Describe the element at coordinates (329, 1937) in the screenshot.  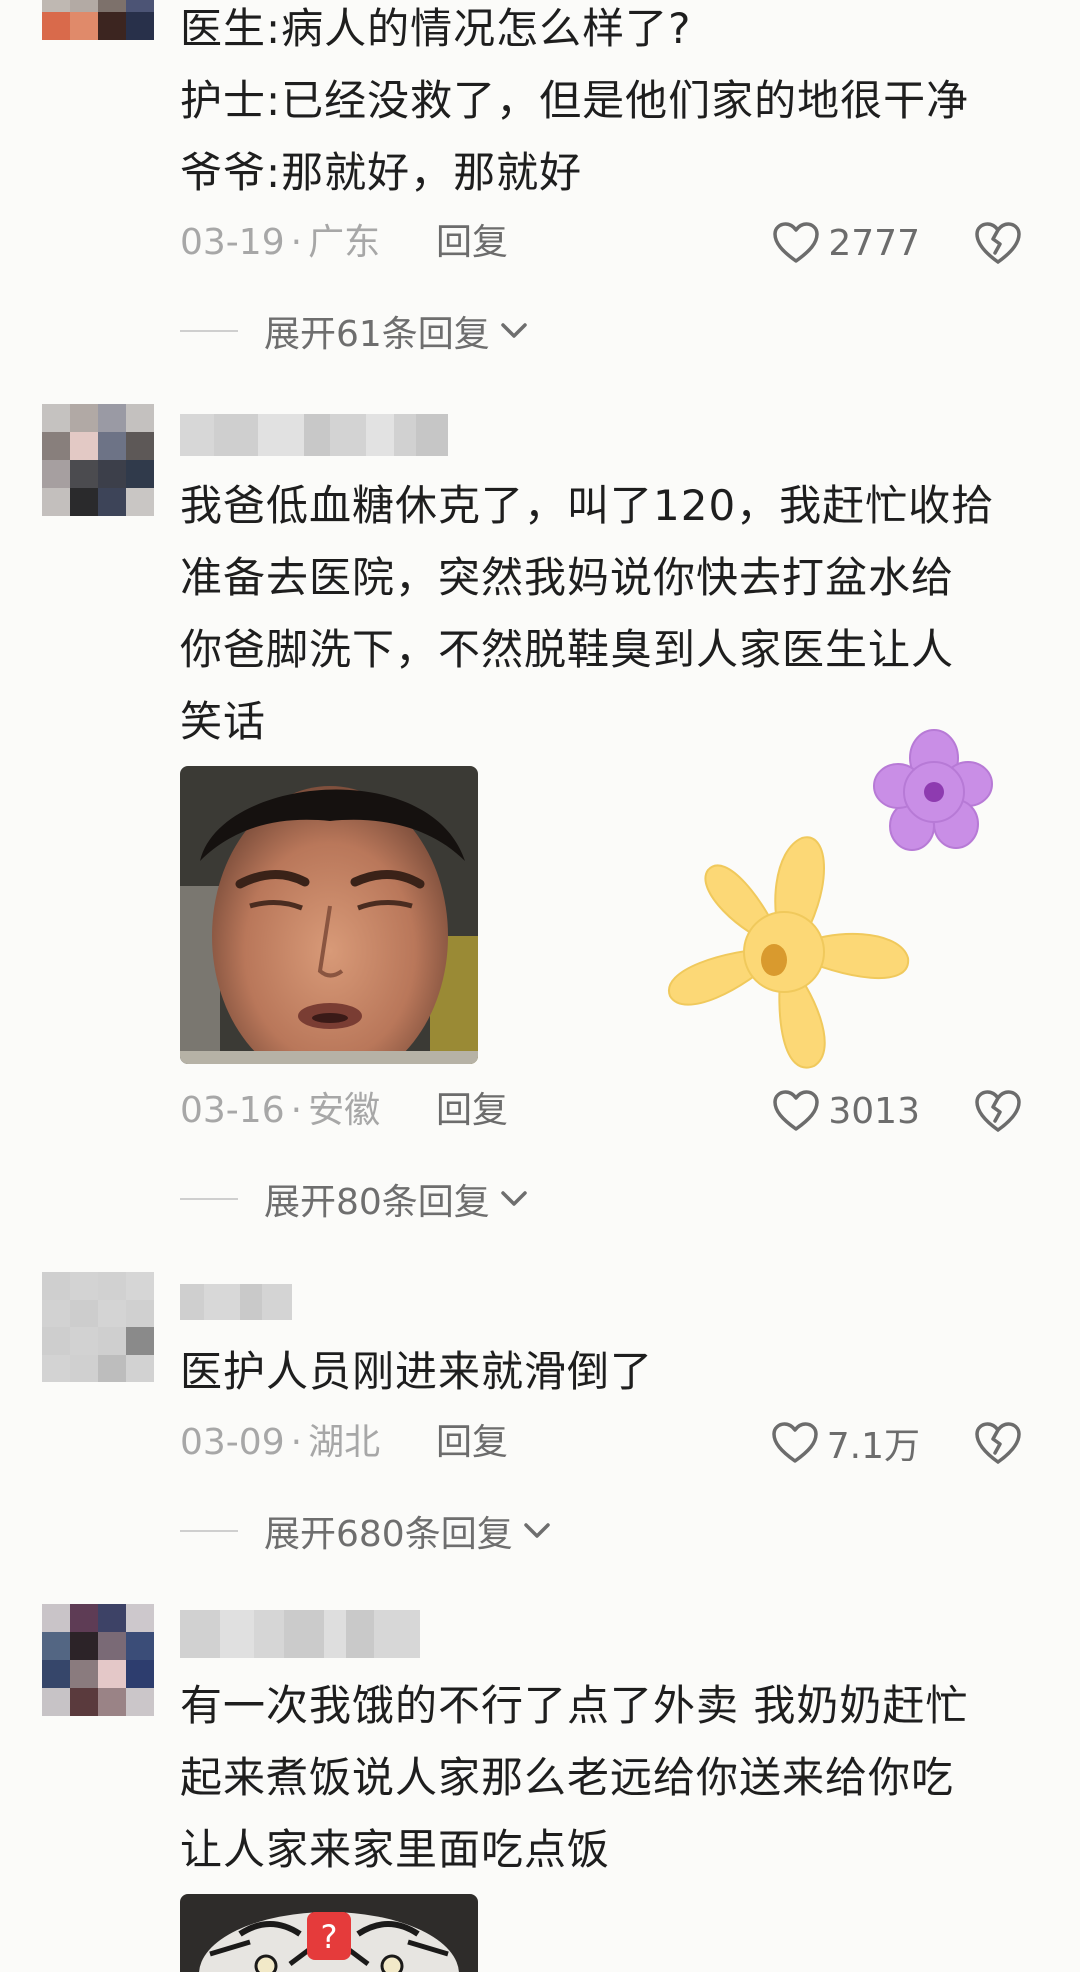
I see `question-badge: ?` at that location.